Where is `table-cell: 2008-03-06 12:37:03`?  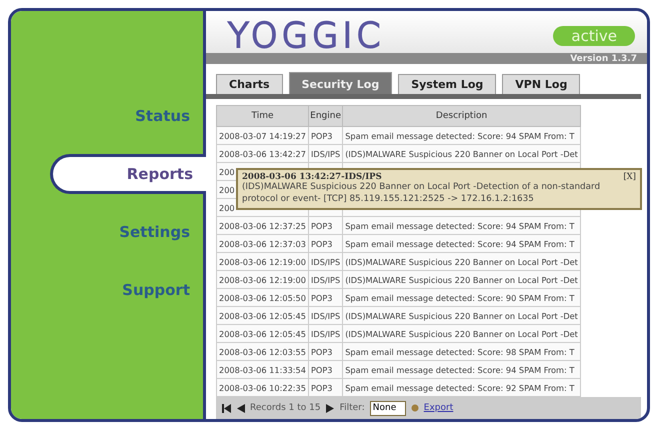
table-cell: 2008-03-06 12:37:03 is located at coordinates (262, 243).